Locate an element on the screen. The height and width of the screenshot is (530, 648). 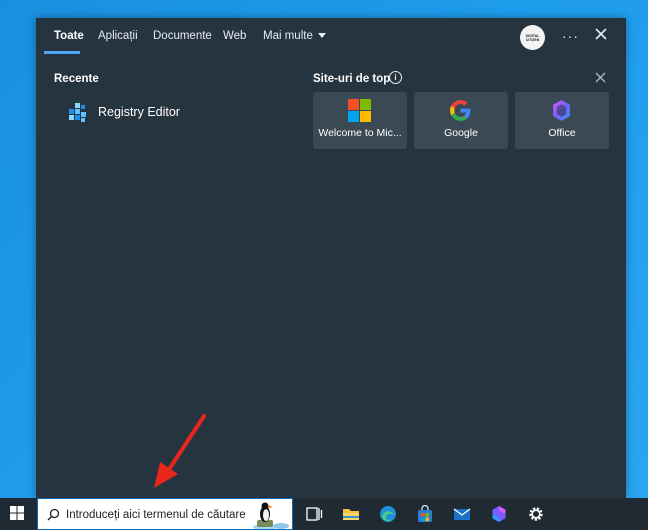
recent-title: Recente is located at coordinates (76, 79).